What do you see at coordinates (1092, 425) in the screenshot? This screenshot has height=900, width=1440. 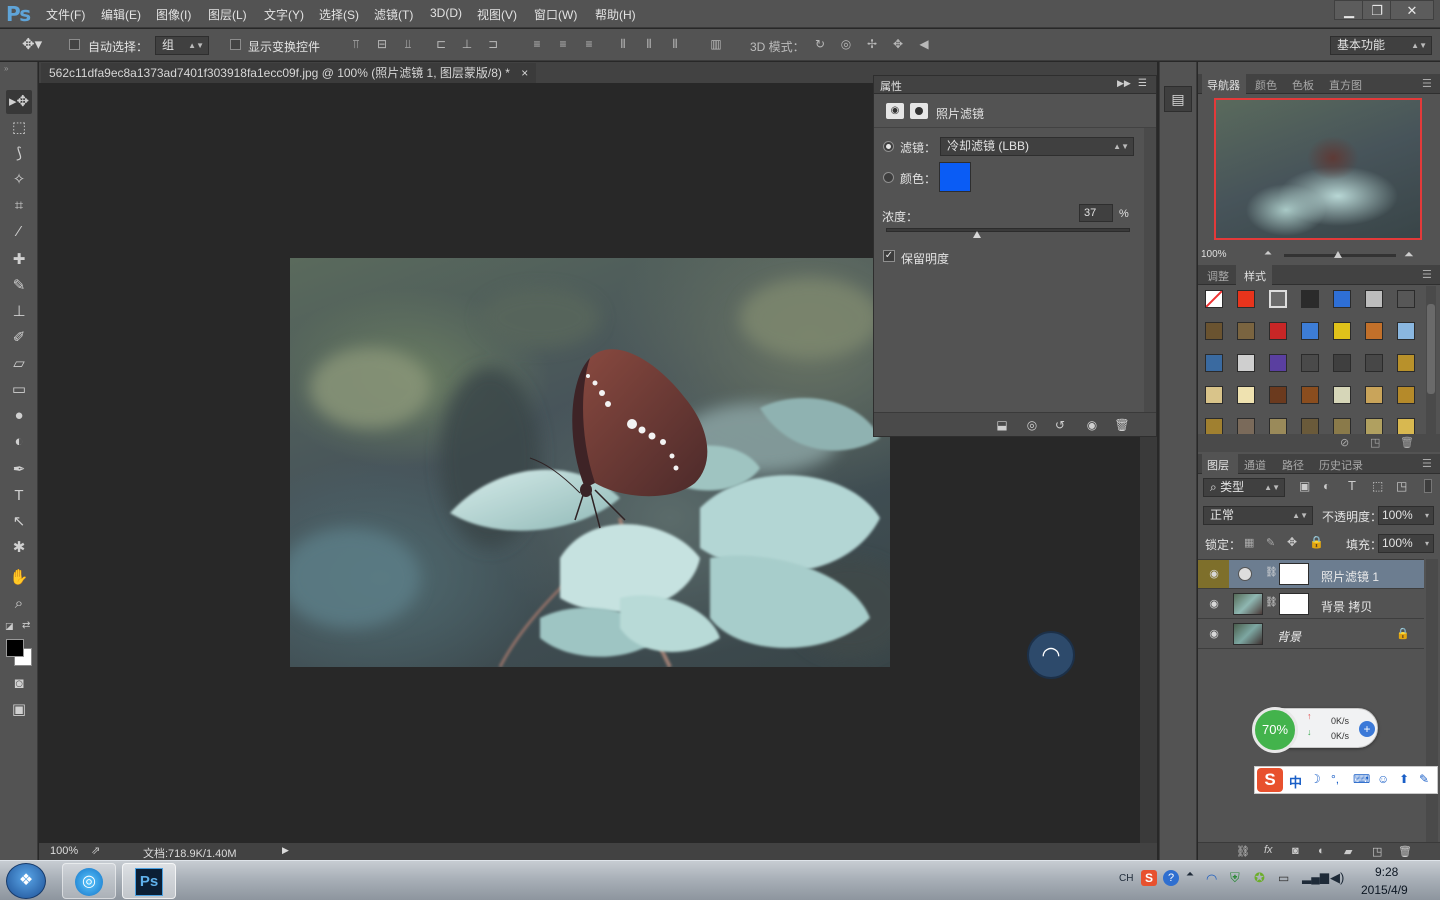 I see `toggle-visibility-icon: ◉` at bounding box center [1092, 425].